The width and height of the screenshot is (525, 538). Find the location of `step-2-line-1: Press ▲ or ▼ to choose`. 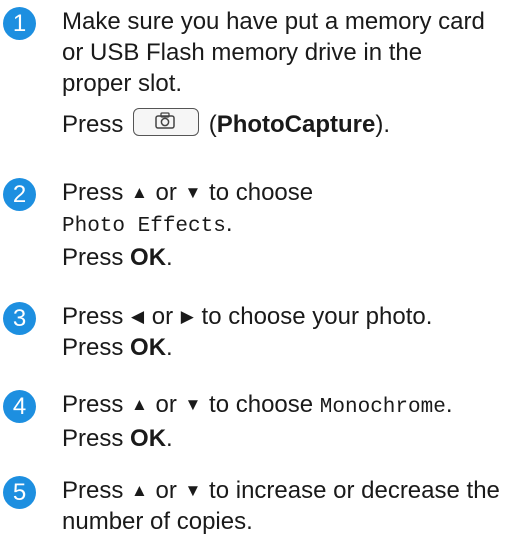

step-2-line-1: Press ▲ or ▼ to choose is located at coordinates (293, 192).